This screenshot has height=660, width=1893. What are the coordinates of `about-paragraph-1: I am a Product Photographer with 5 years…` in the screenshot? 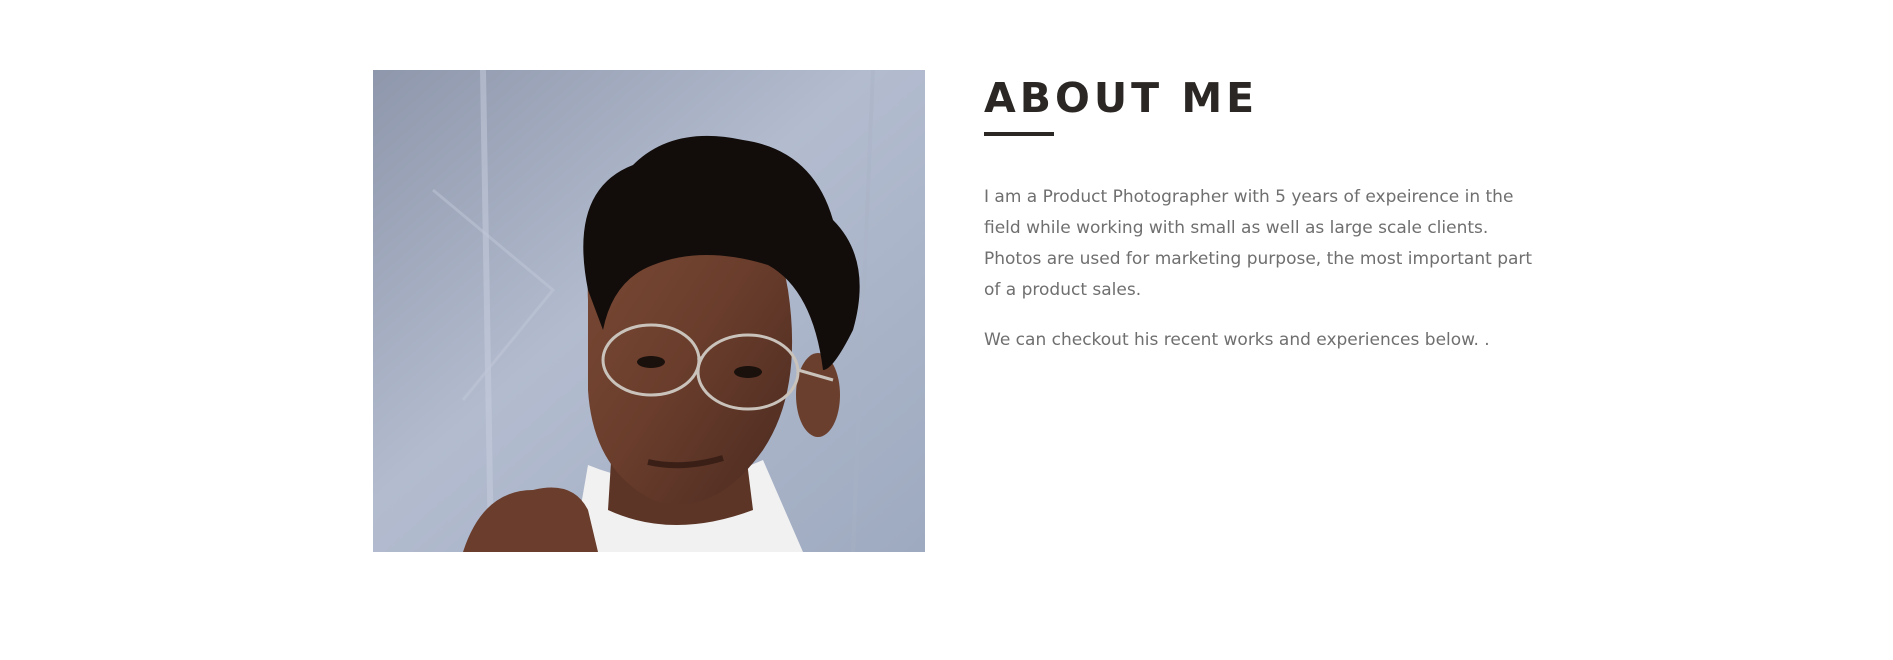 It's located at (1258, 243).